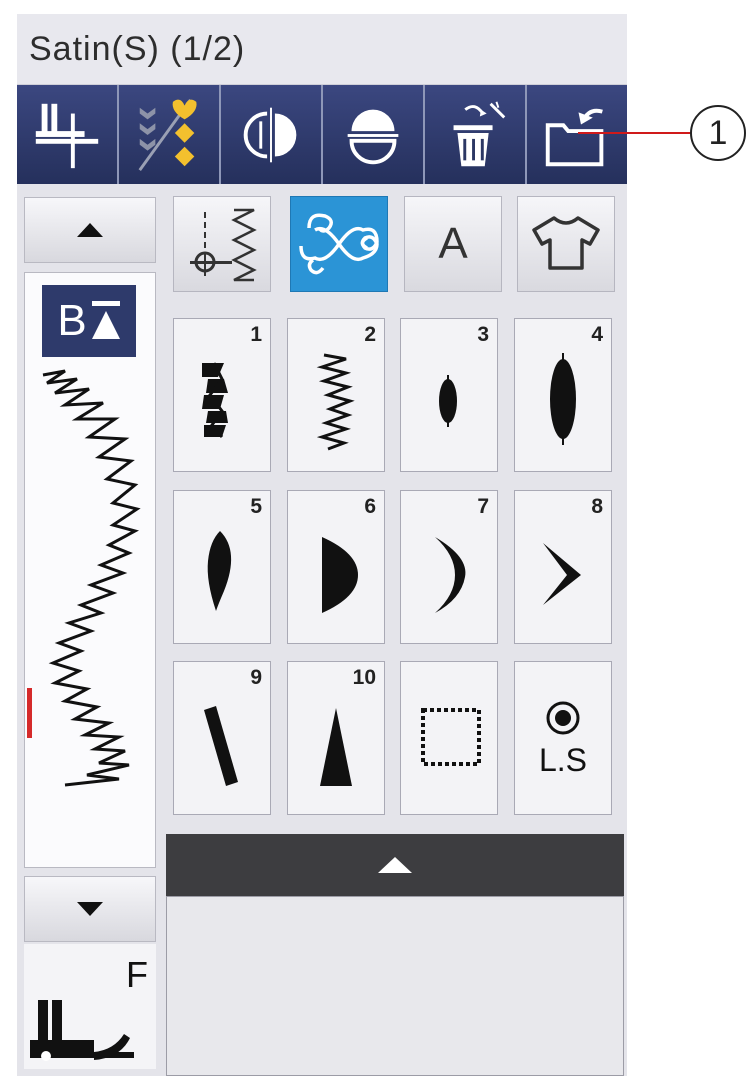 The image size is (746, 1081). What do you see at coordinates (479, 133) in the screenshot?
I see `delete-icon` at bounding box center [479, 133].